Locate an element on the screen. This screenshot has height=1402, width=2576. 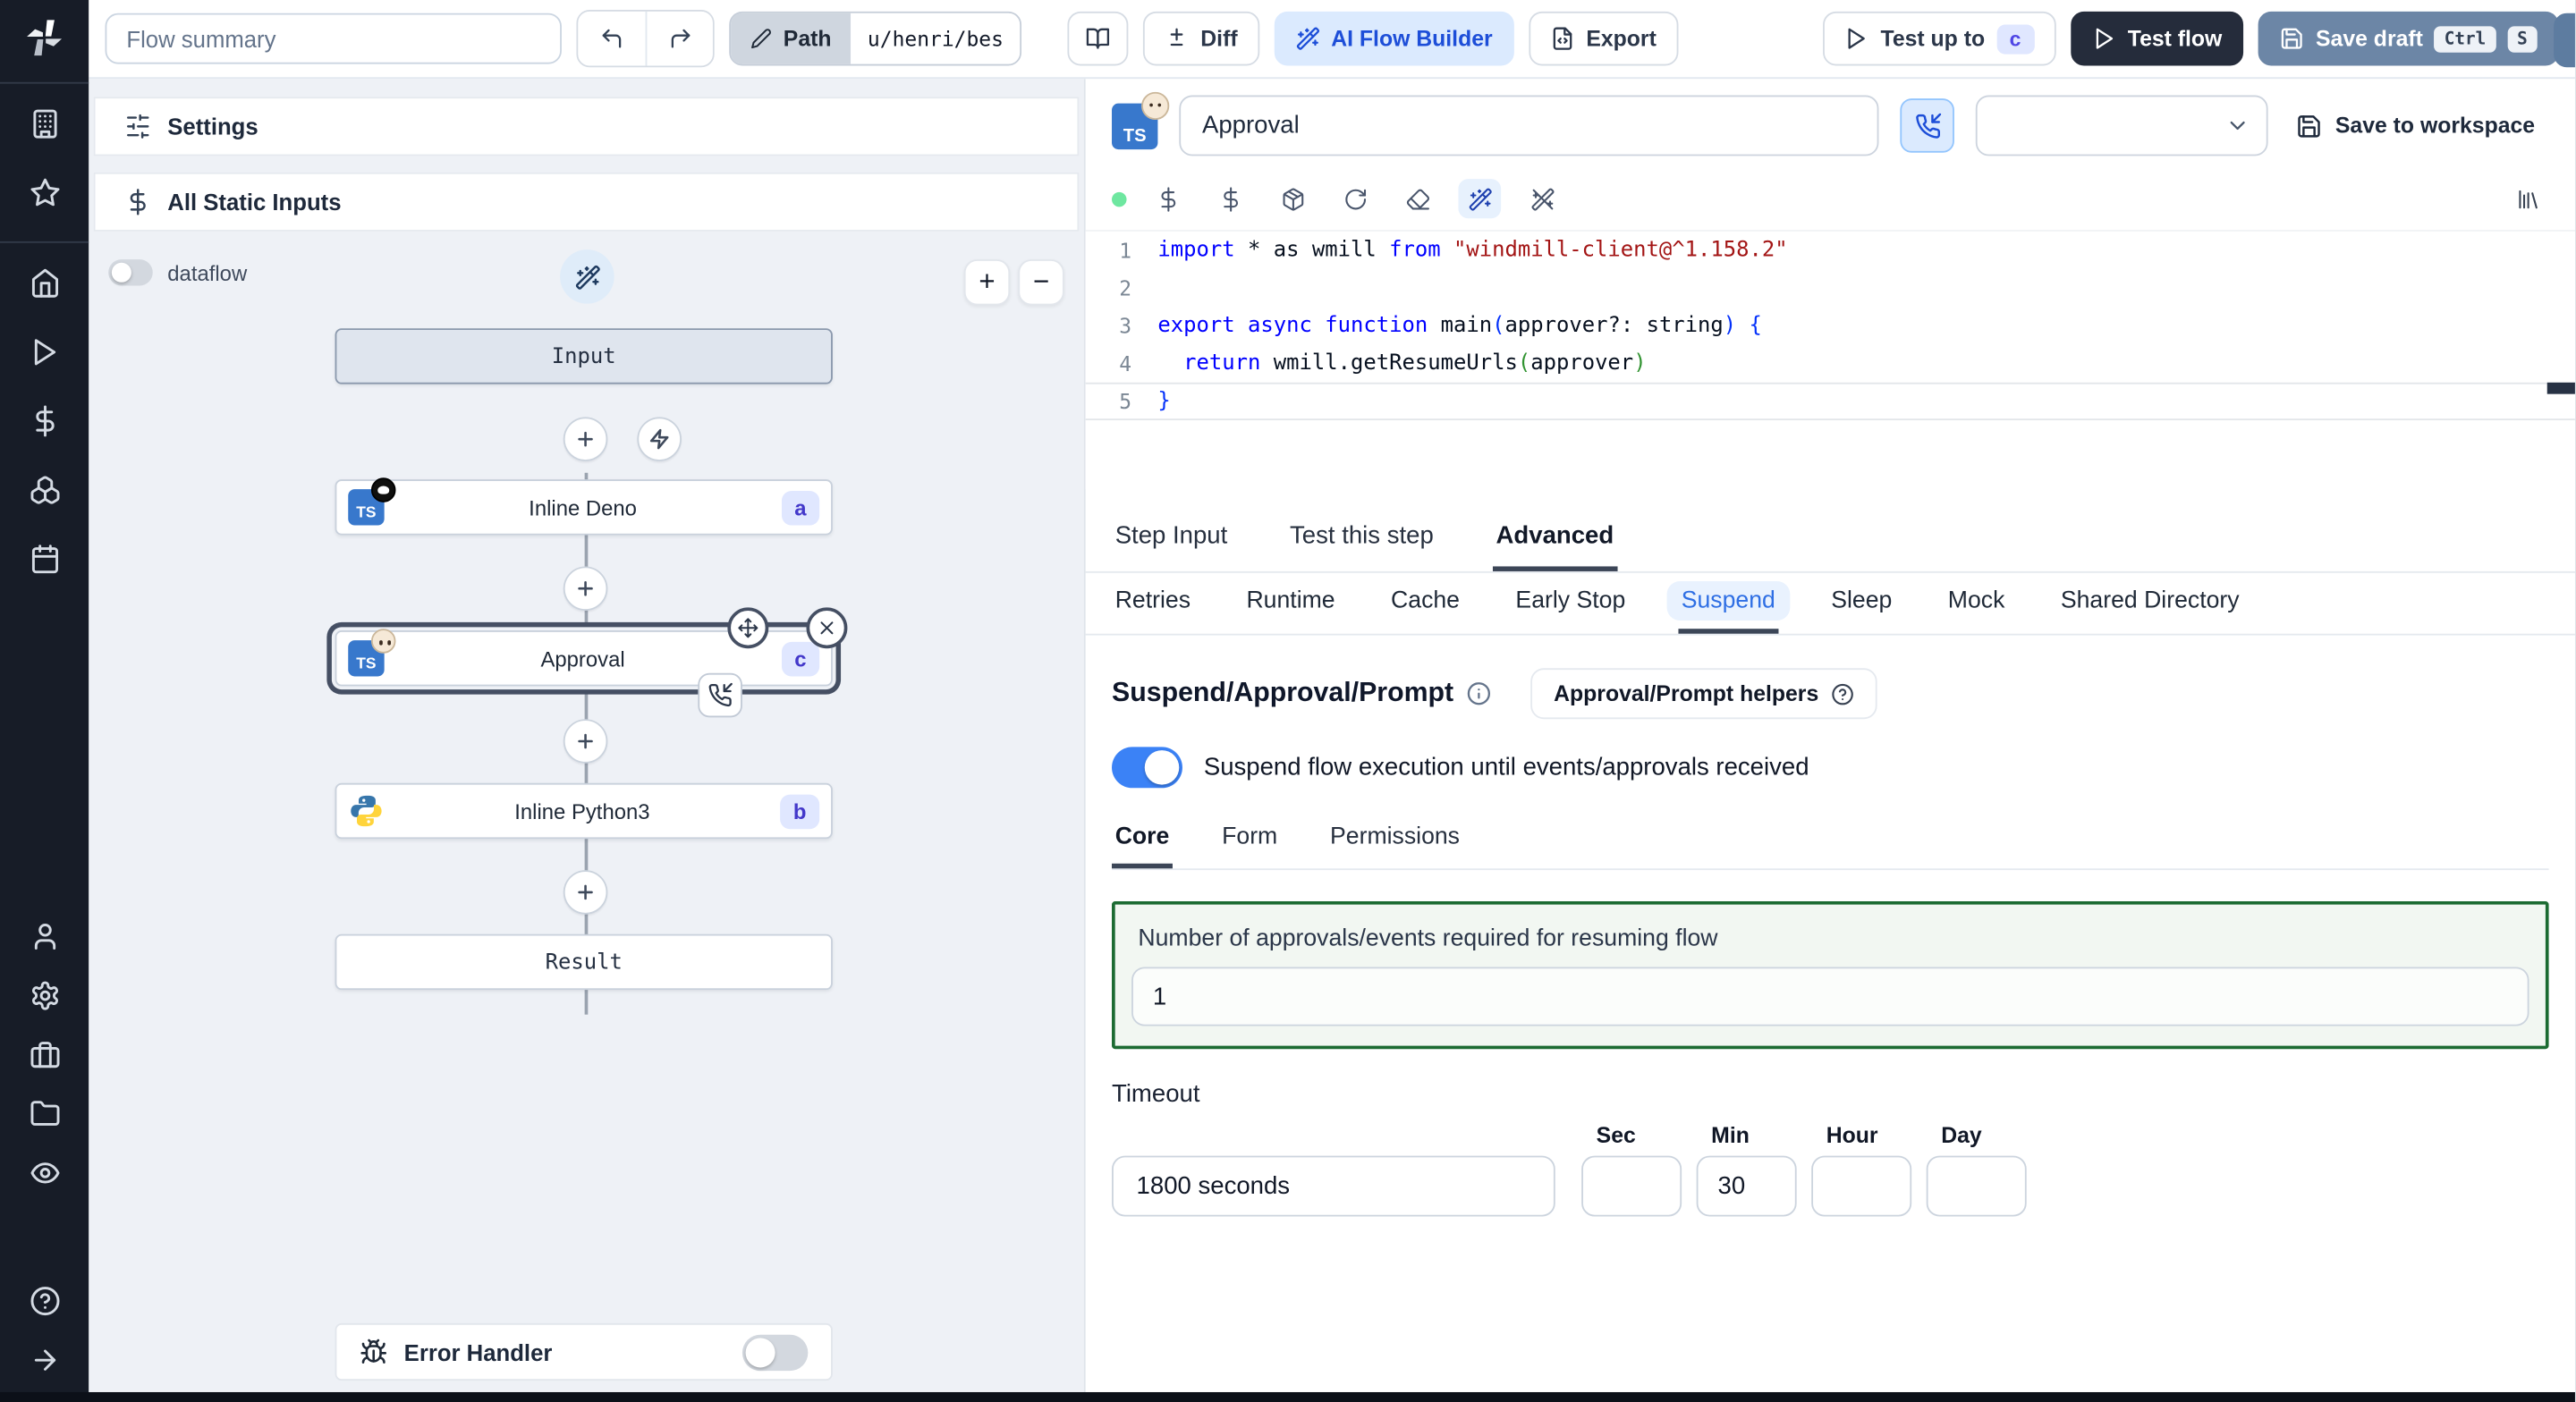
tab-step-input: Step Input is located at coordinates (1171, 539).